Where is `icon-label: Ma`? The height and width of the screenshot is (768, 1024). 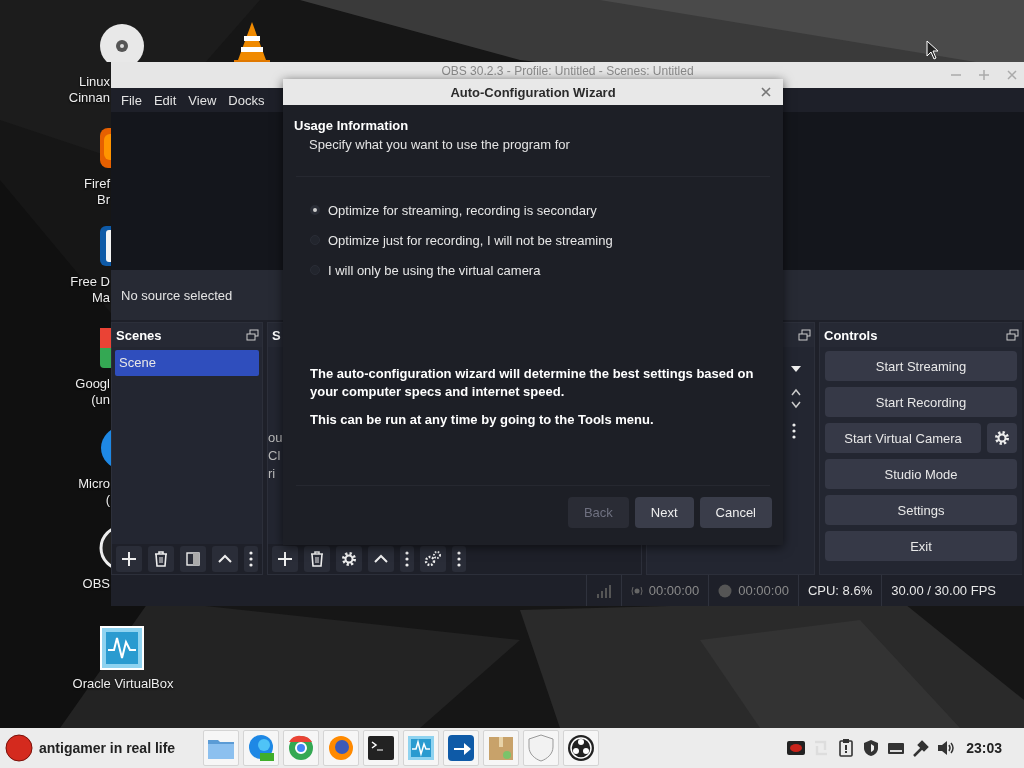
icon-label: Ma is located at coordinates (100, 298).